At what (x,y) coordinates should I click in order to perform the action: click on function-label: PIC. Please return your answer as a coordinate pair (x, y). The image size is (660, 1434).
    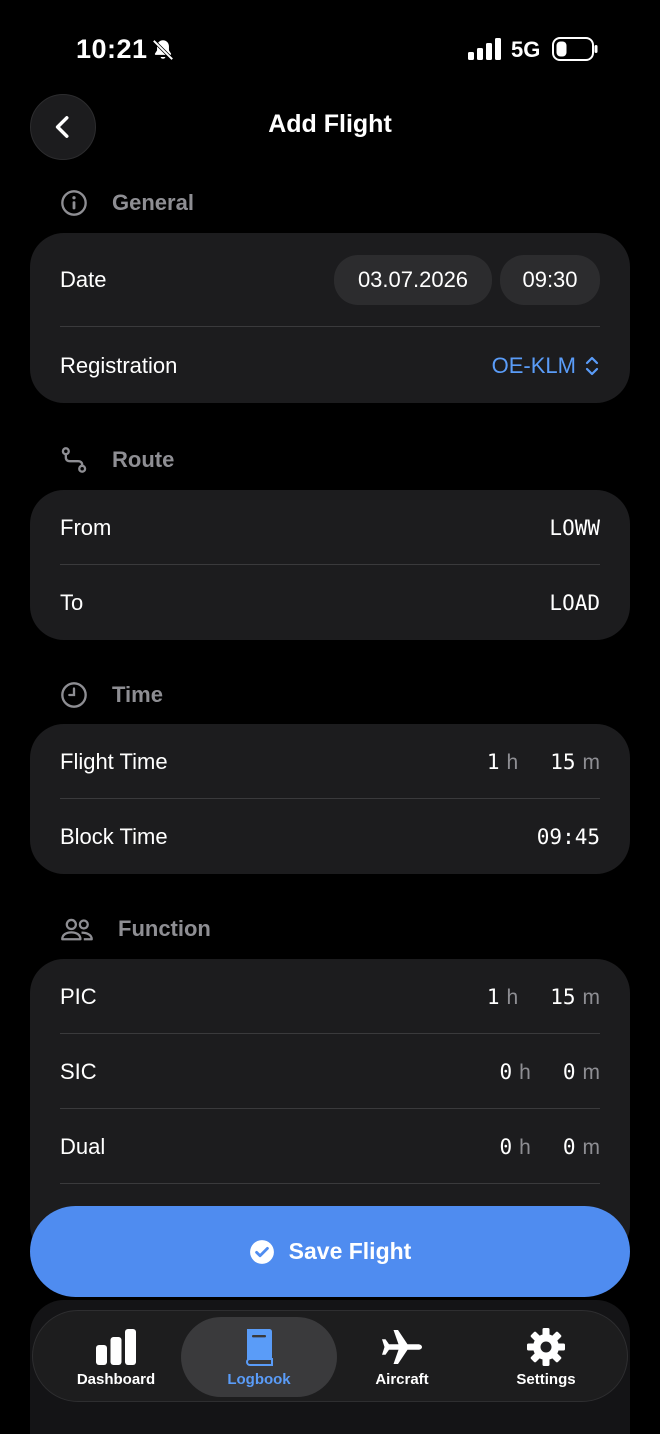
    Looking at the image, I should click on (78, 996).